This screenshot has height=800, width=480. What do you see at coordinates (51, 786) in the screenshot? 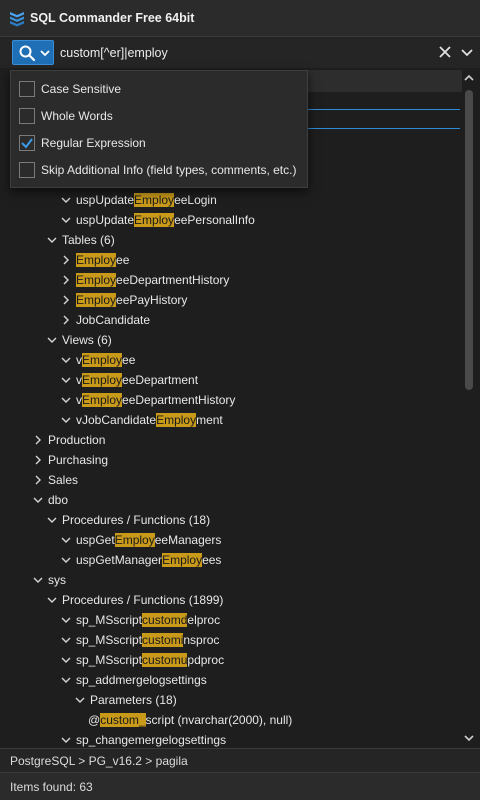
I see `items-found-text: Items found: 63` at bounding box center [51, 786].